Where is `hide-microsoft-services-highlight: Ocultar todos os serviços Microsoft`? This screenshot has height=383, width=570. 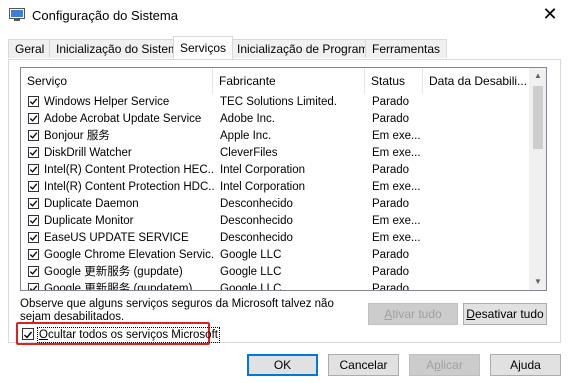
hide-microsoft-services-highlight: Ocultar todos os serviços Microsoft is located at coordinates (118, 333).